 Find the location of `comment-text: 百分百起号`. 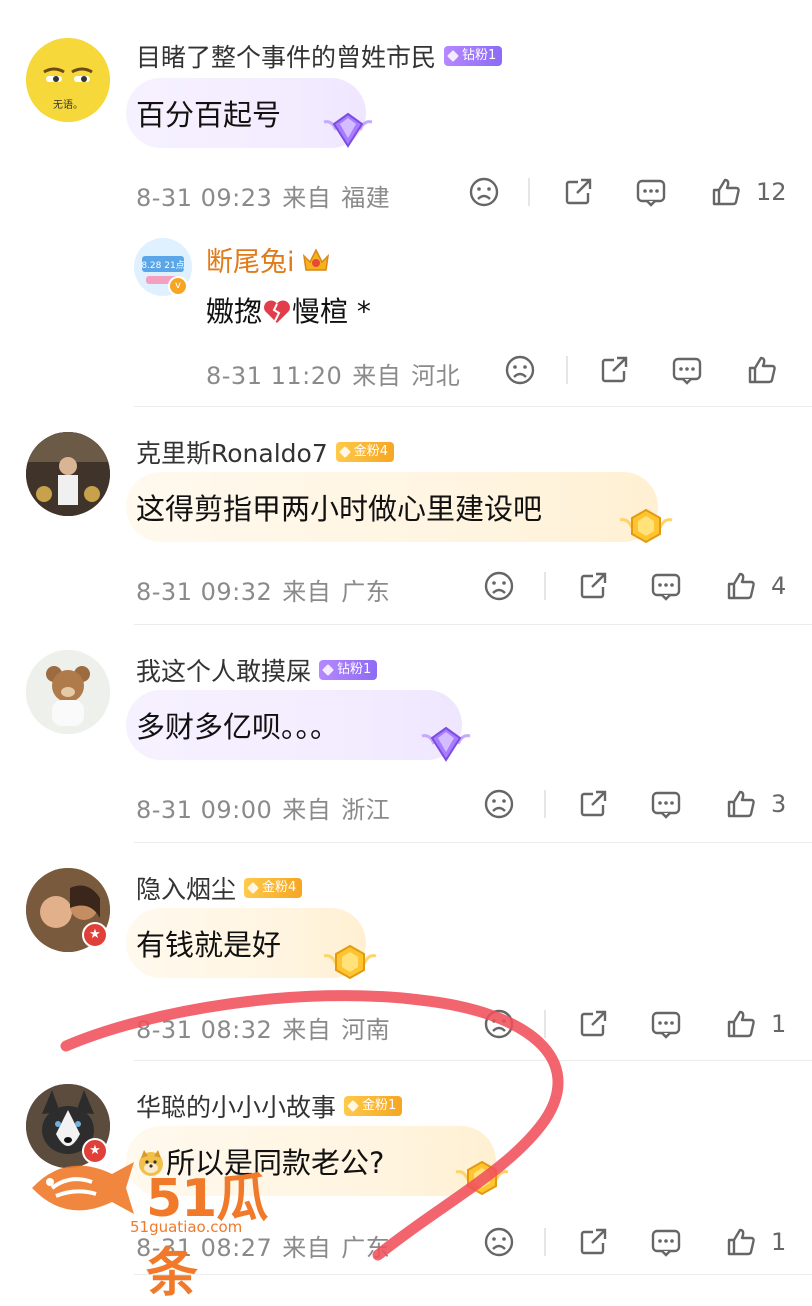

comment-text: 百分百起号 is located at coordinates (209, 115).